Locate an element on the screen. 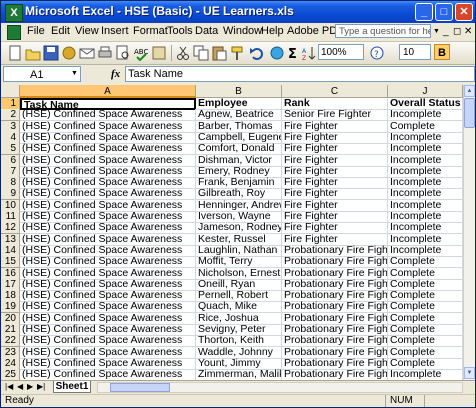 Image resolution: width=476 pixels, height=408 pixels. spelling-icon: ABC is located at coordinates (141, 53).